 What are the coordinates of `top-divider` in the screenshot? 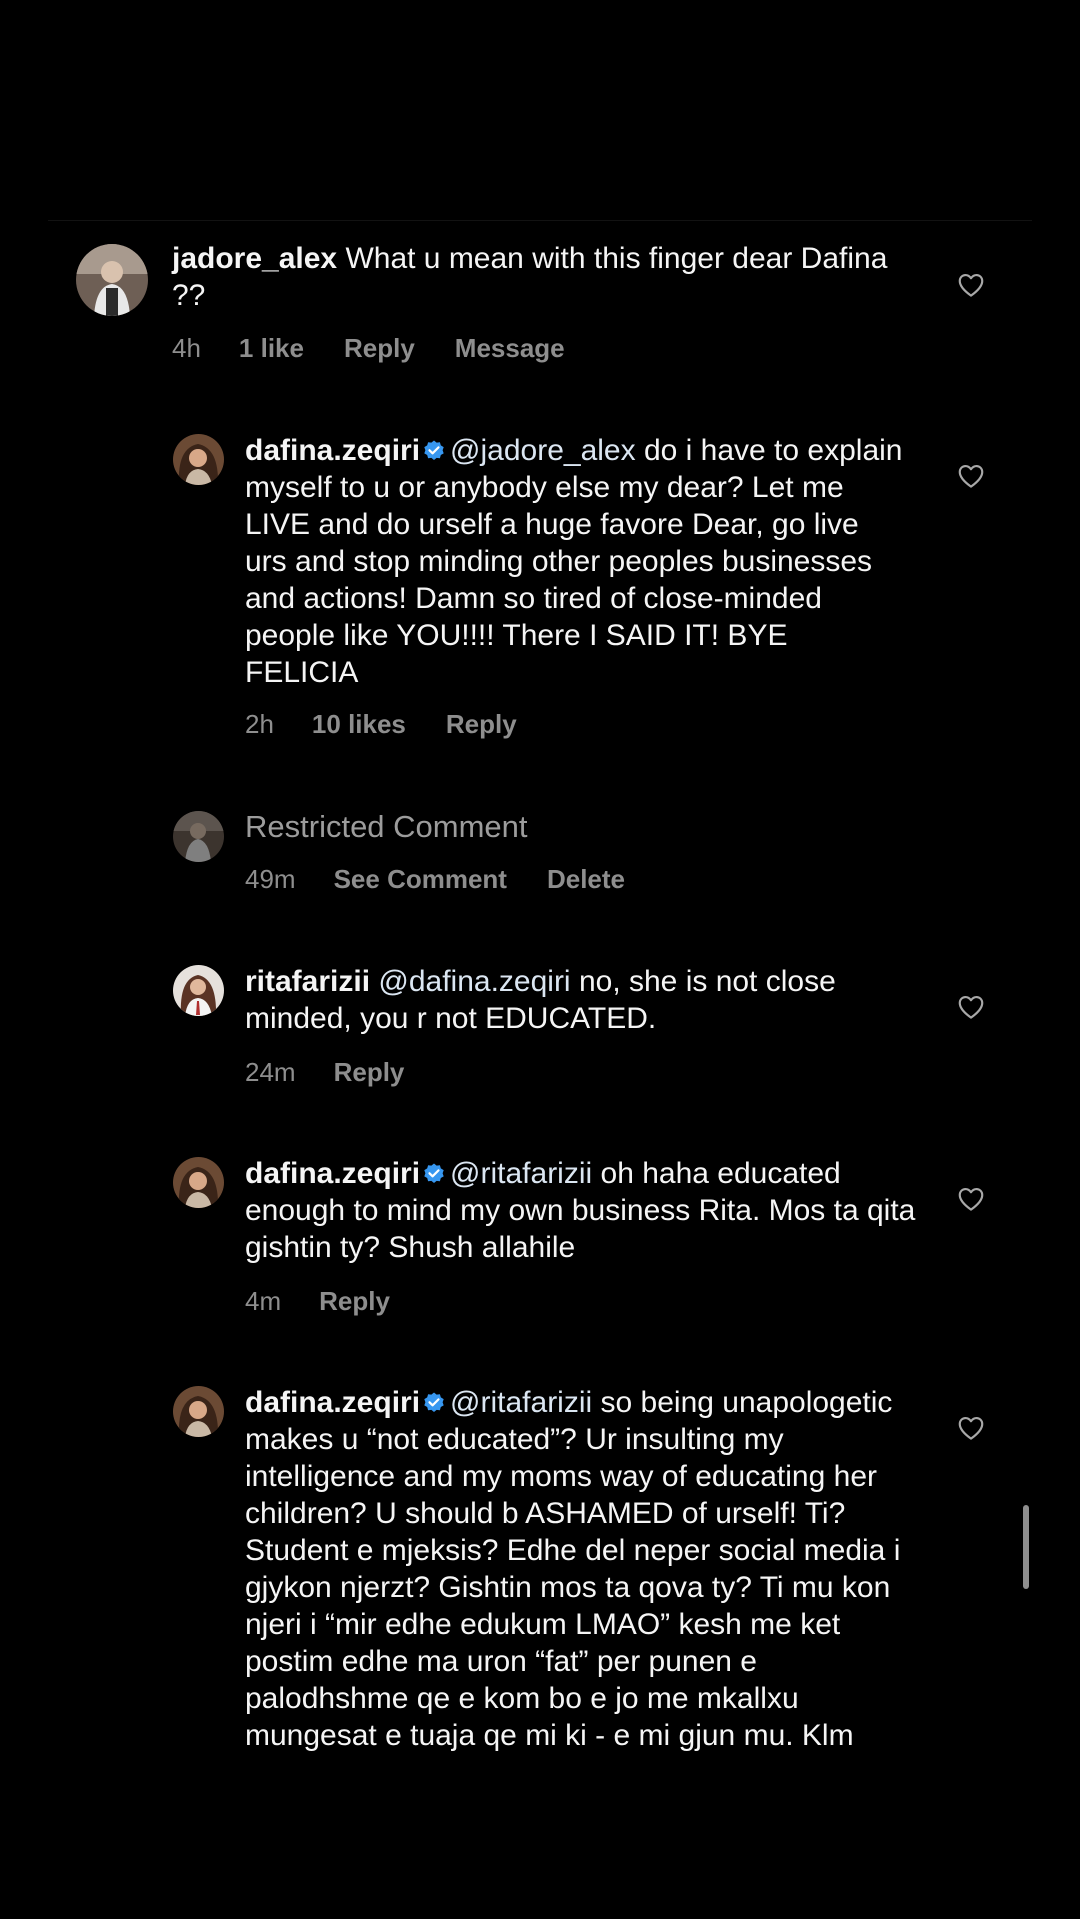 It's located at (540, 220).